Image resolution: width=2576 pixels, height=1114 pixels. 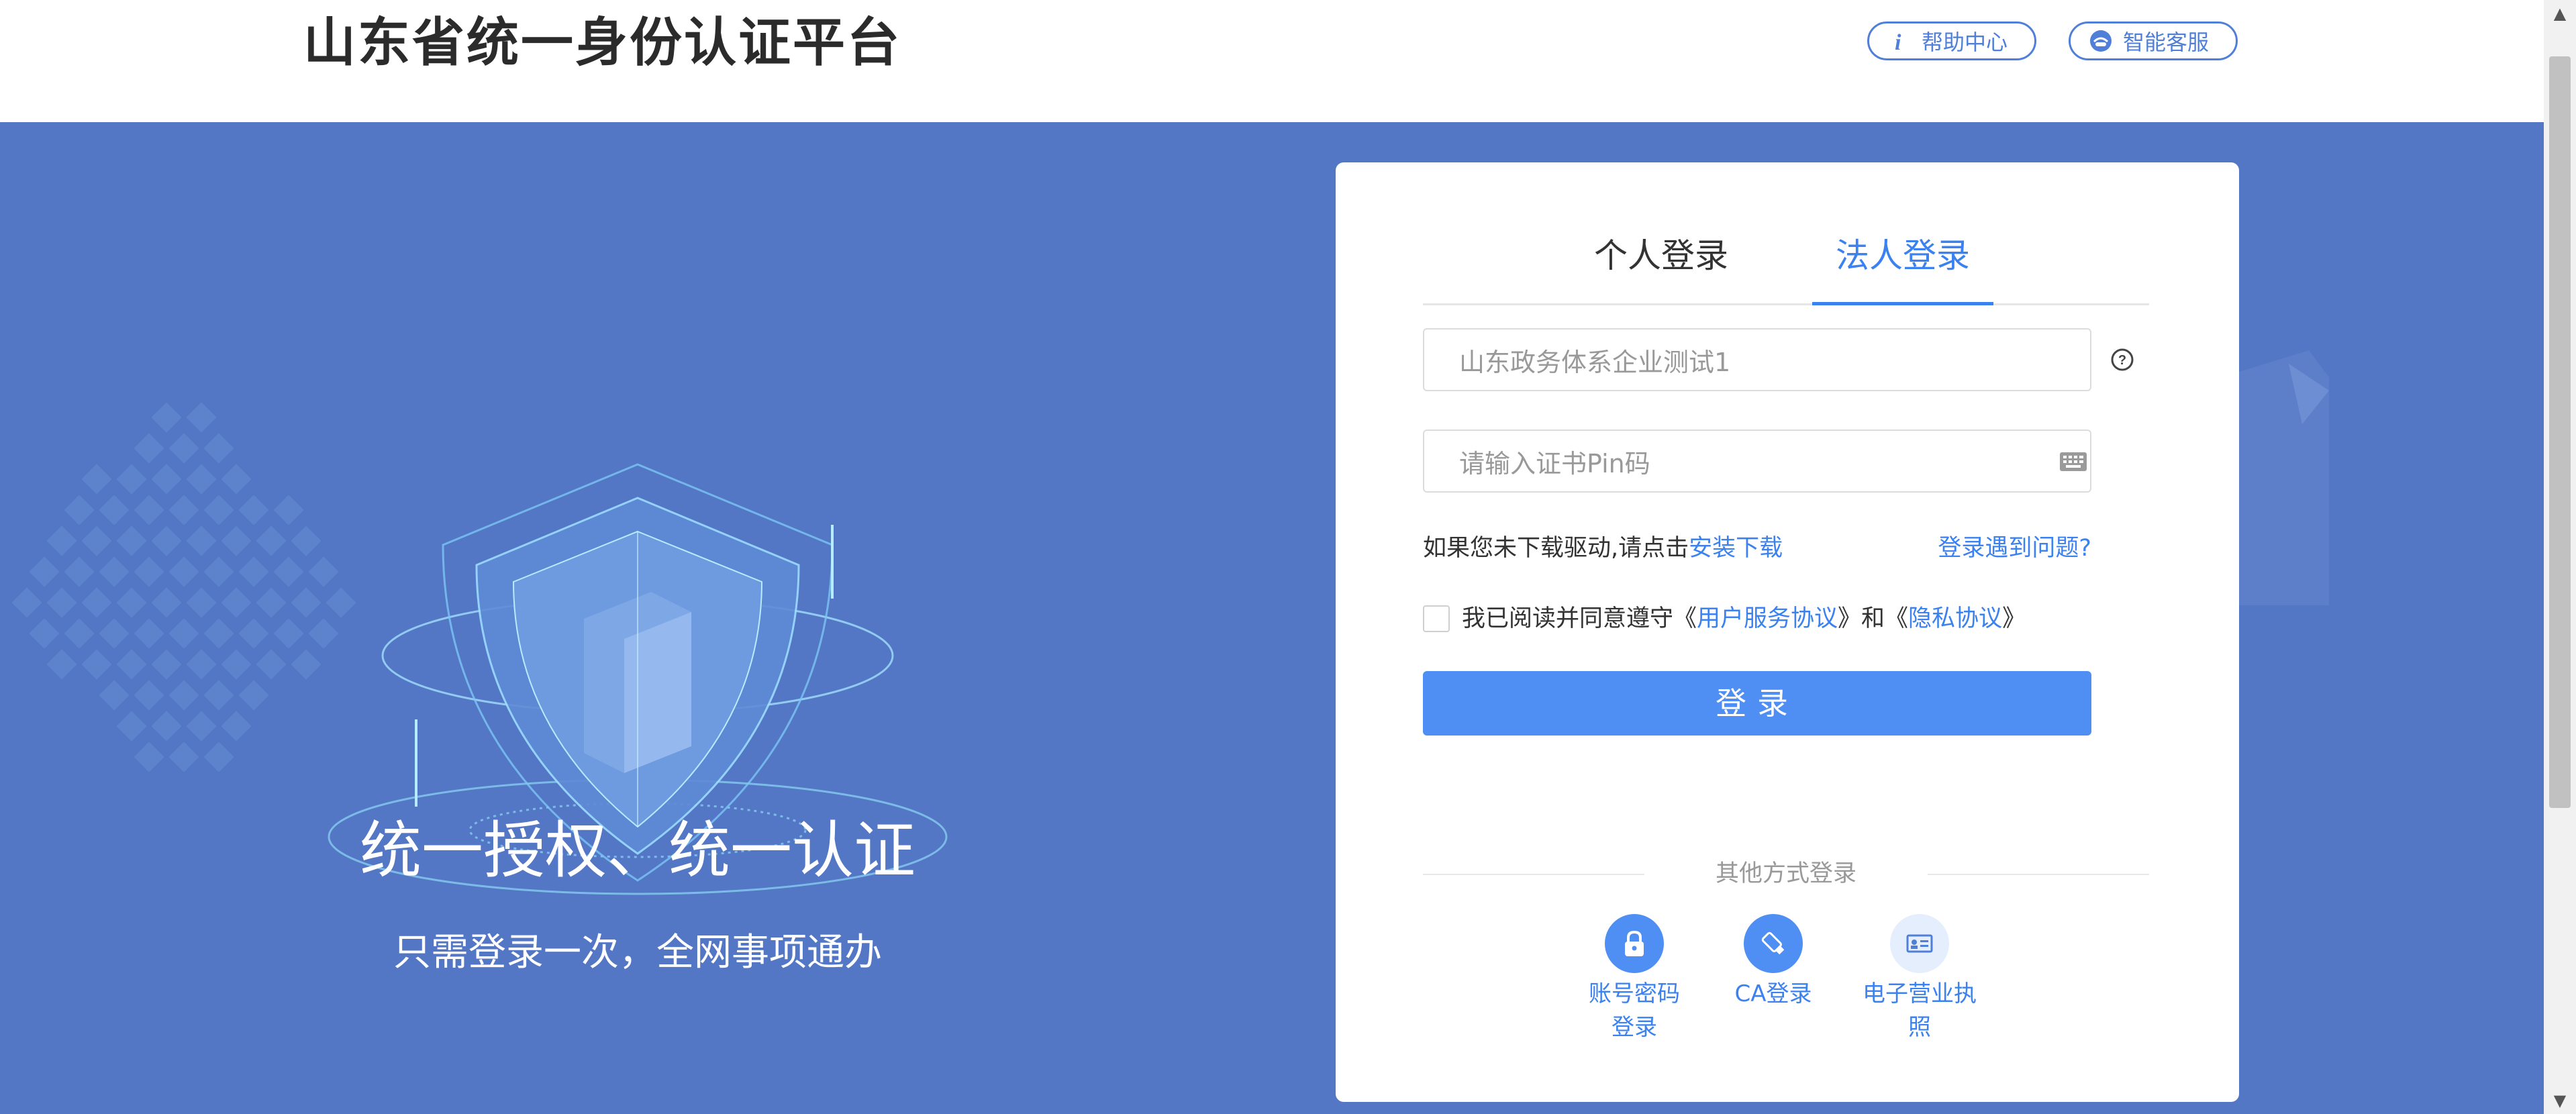 I want to click on question-icon: ?, so click(x=2122, y=359).